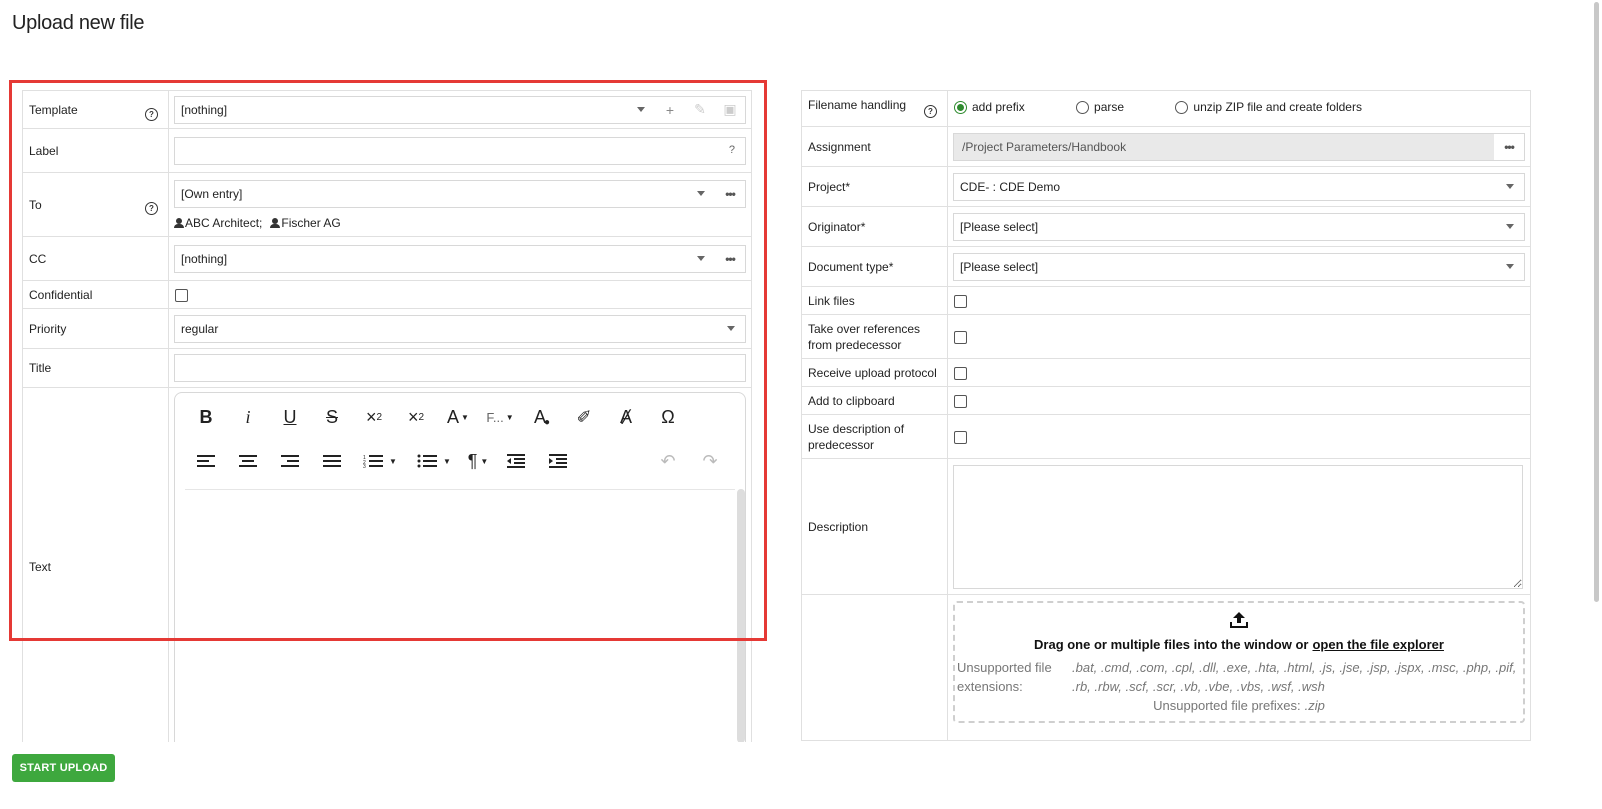 Image resolution: width=1602 pixels, height=809 pixels. Describe the element at coordinates (204, 109) in the screenshot. I see `template-value: [nothing]` at that location.